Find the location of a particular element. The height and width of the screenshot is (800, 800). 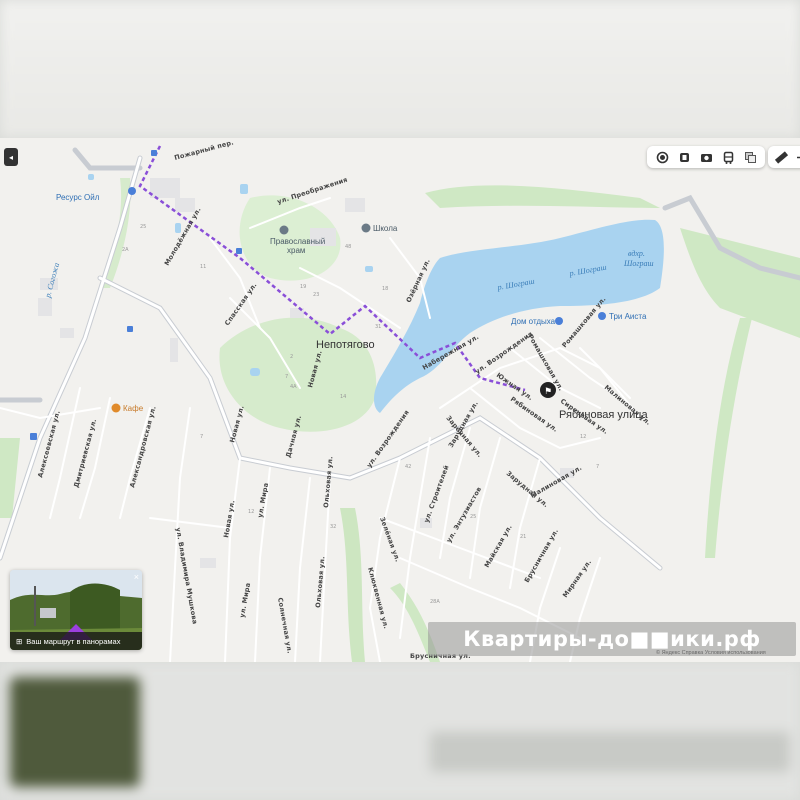

reservoir-label-1: вдхр. is located at coordinates (636, 253).